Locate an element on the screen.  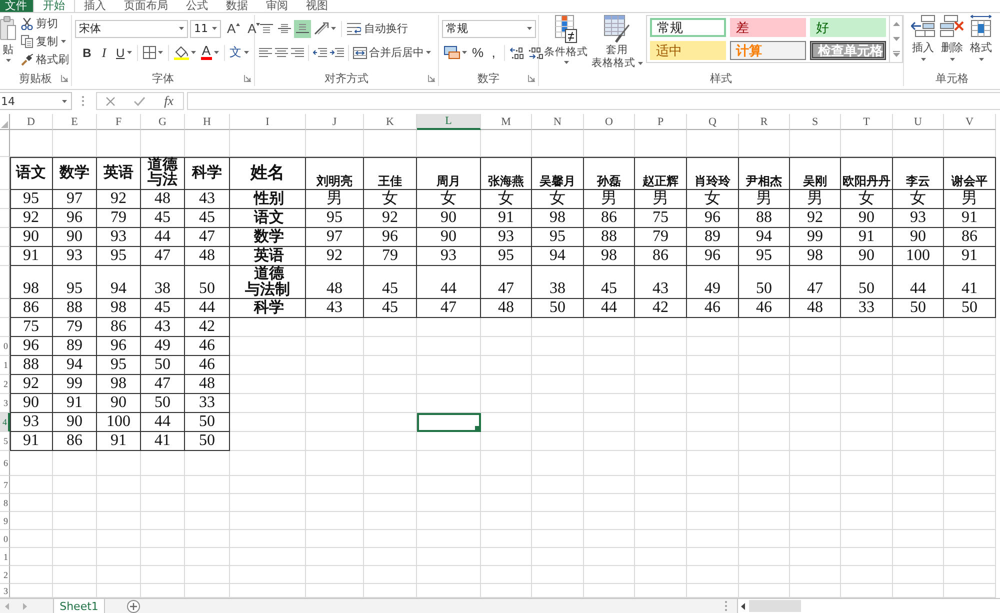
column-header: G is located at coordinates (163, 122).